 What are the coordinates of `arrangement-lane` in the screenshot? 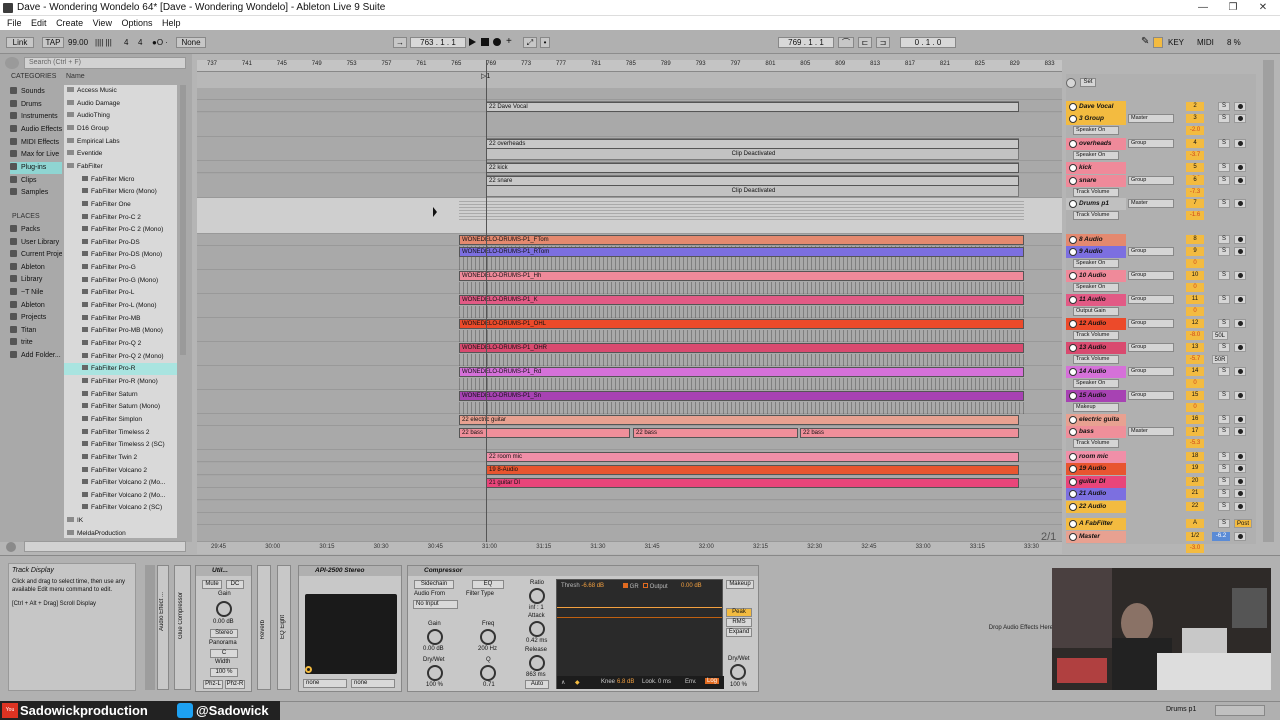 It's located at (629, 533).